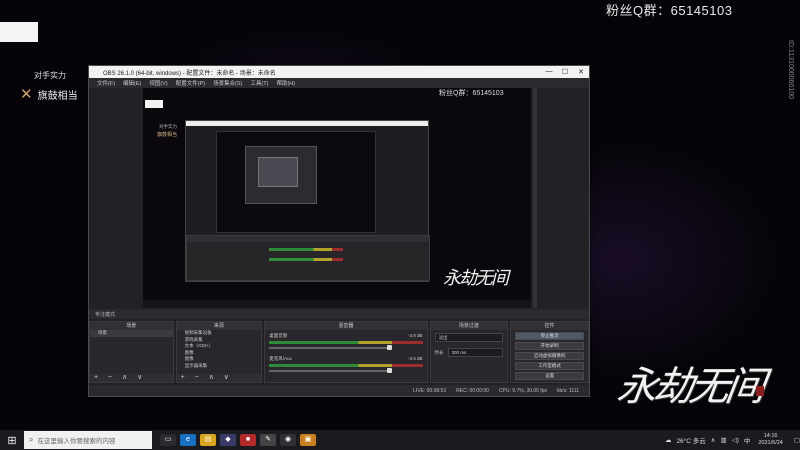 The image size is (800, 450). What do you see at coordinates (770, 443) in the screenshot?
I see `clock-date: 2021/6/24` at bounding box center [770, 443].